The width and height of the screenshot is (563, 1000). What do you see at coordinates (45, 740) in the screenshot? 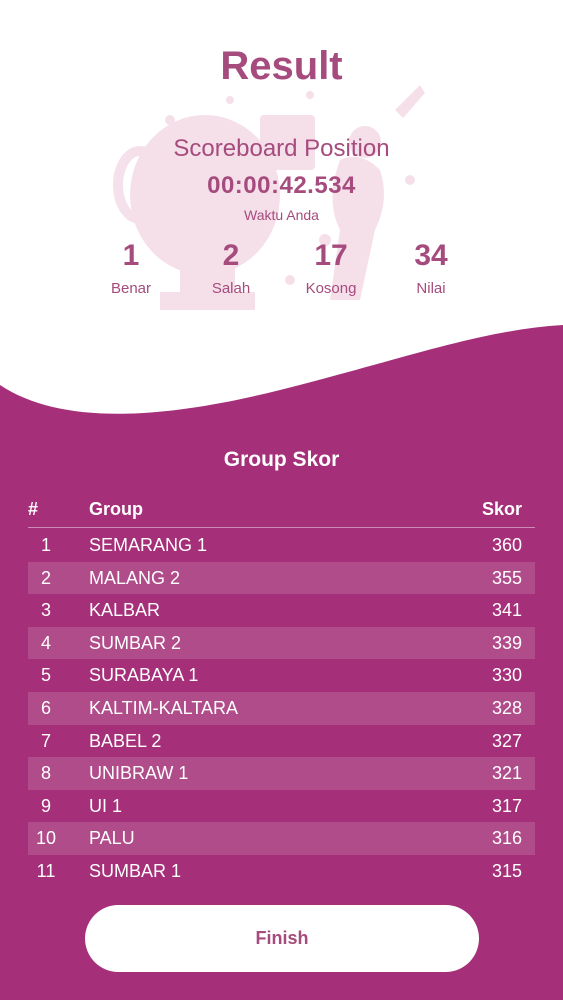
I see `row-rank: 7` at bounding box center [45, 740].